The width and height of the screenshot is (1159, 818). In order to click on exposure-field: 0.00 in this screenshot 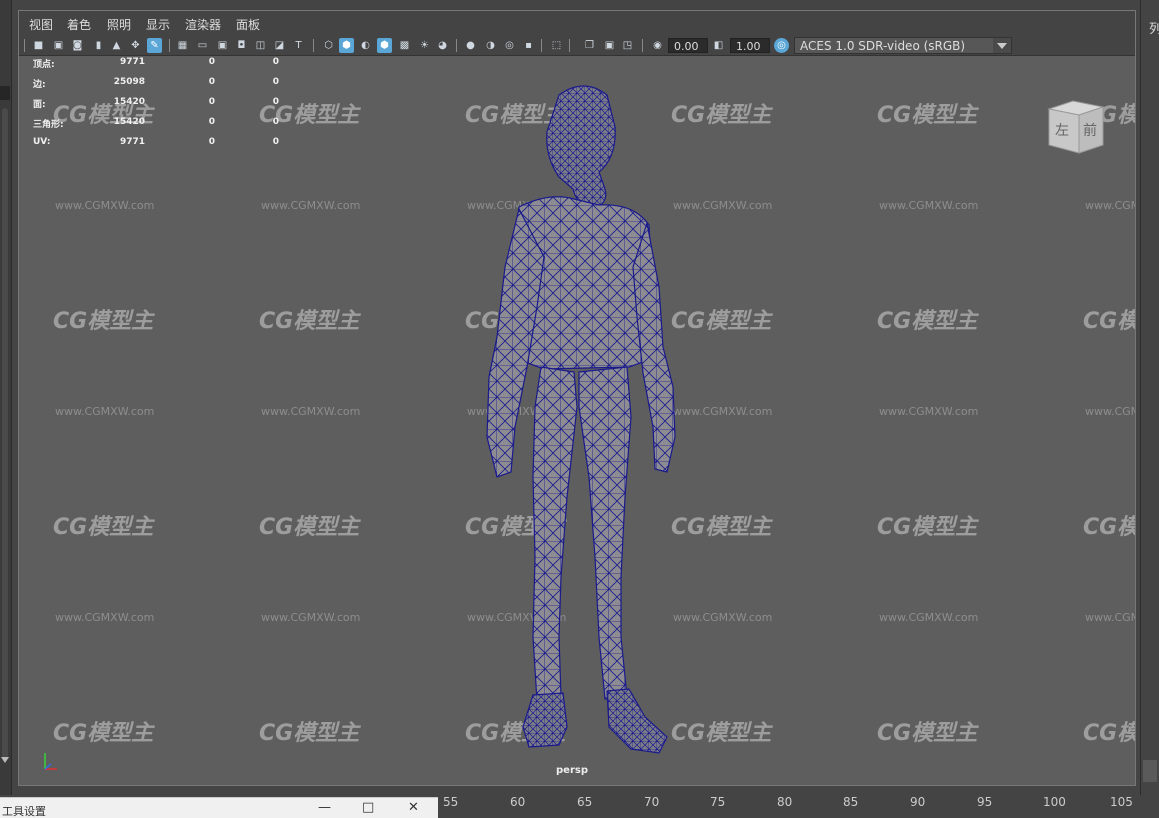, I will do `click(688, 45)`.